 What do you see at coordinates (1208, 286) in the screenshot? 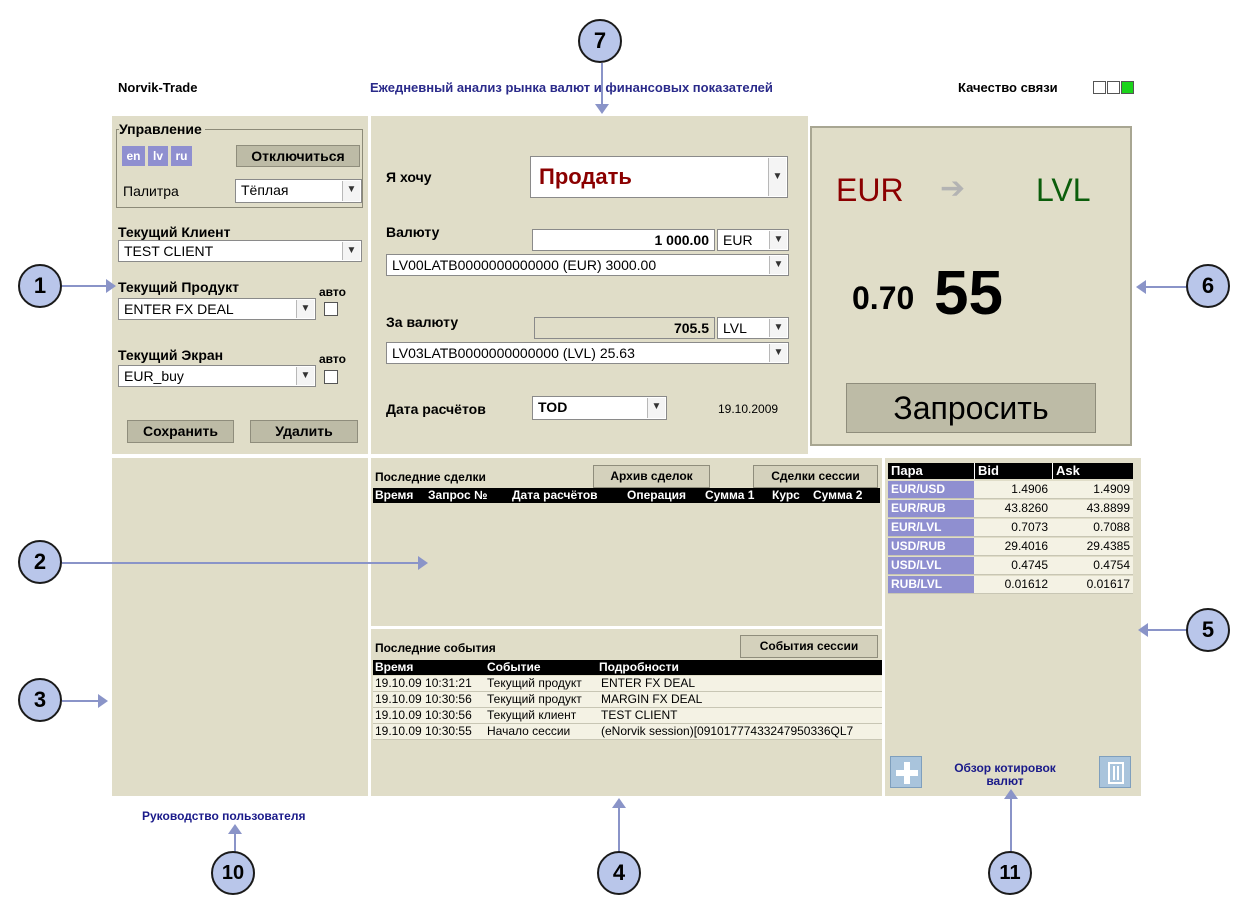
I see `callout-6: 6` at bounding box center [1208, 286].